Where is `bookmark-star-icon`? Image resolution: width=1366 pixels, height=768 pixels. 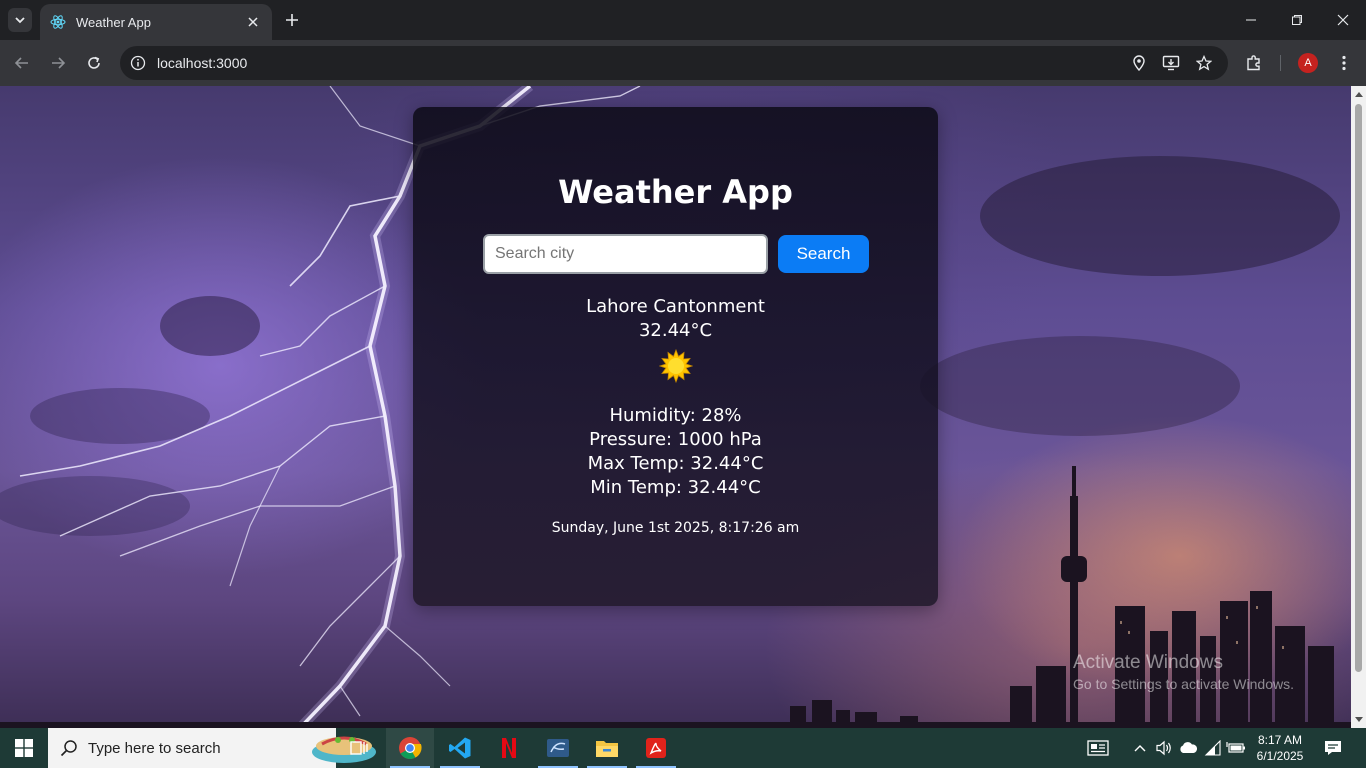 bookmark-star-icon is located at coordinates (1204, 63).